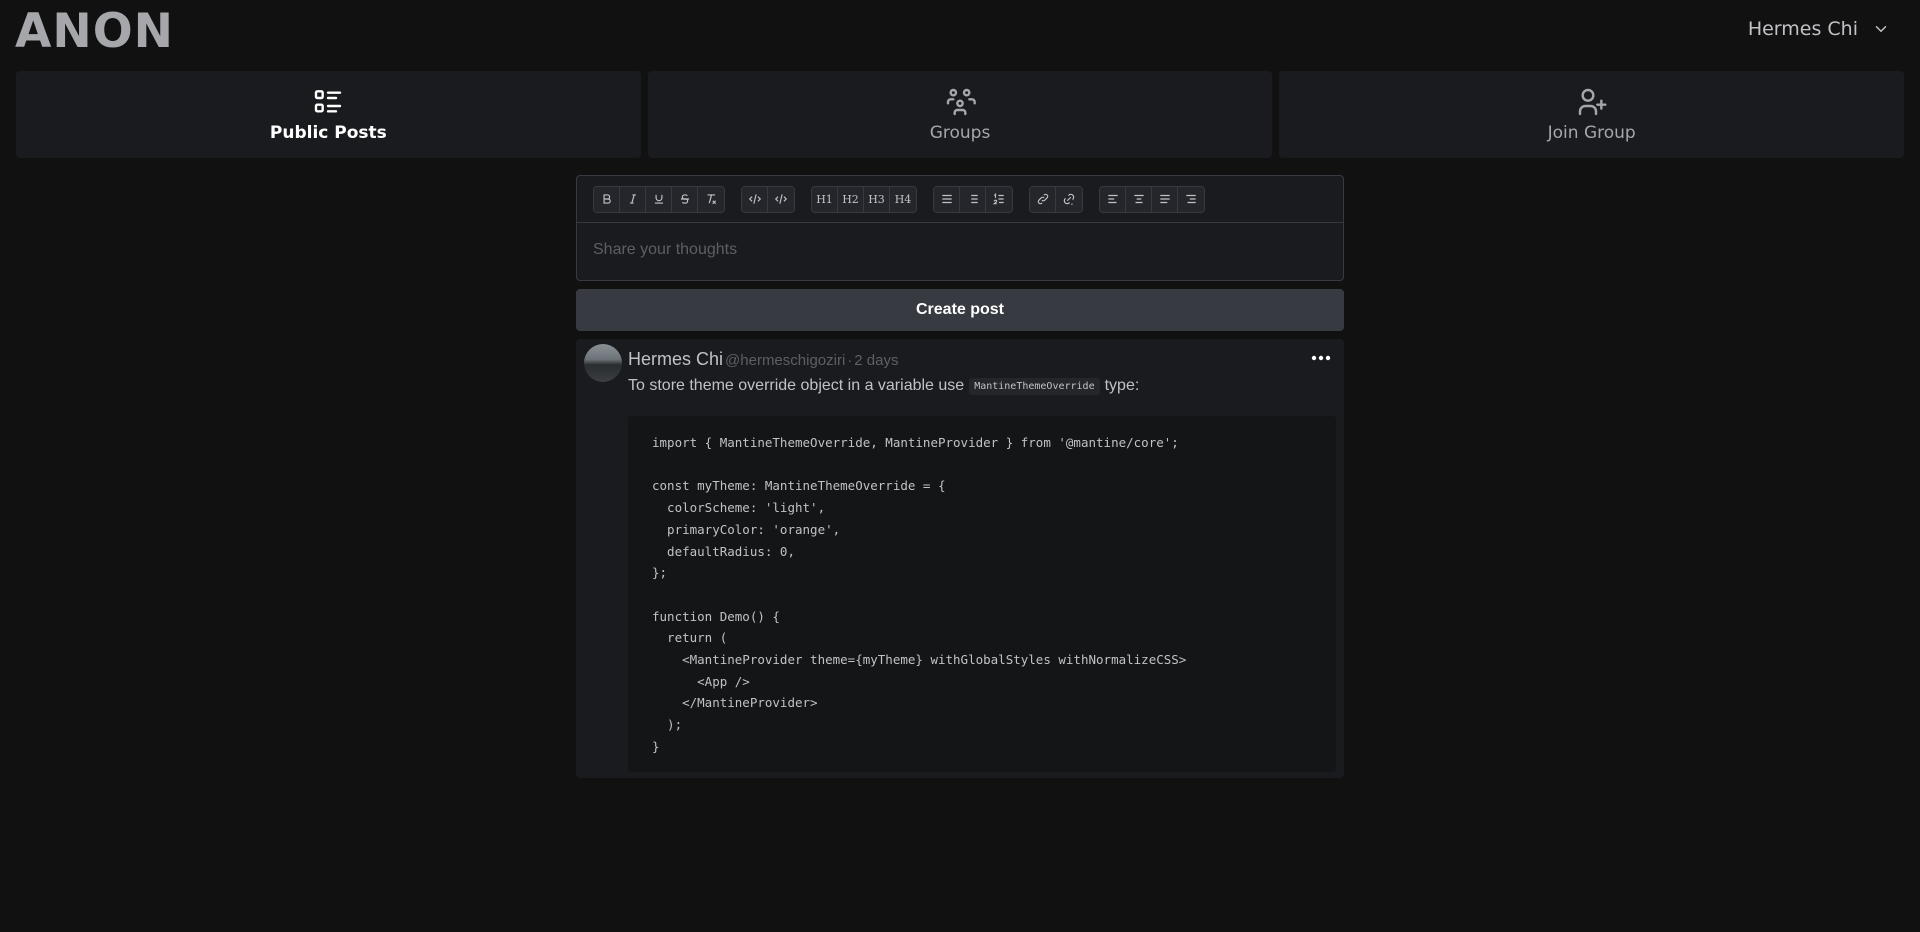 This screenshot has width=1920, height=932. I want to click on h3-button: H3, so click(877, 199).